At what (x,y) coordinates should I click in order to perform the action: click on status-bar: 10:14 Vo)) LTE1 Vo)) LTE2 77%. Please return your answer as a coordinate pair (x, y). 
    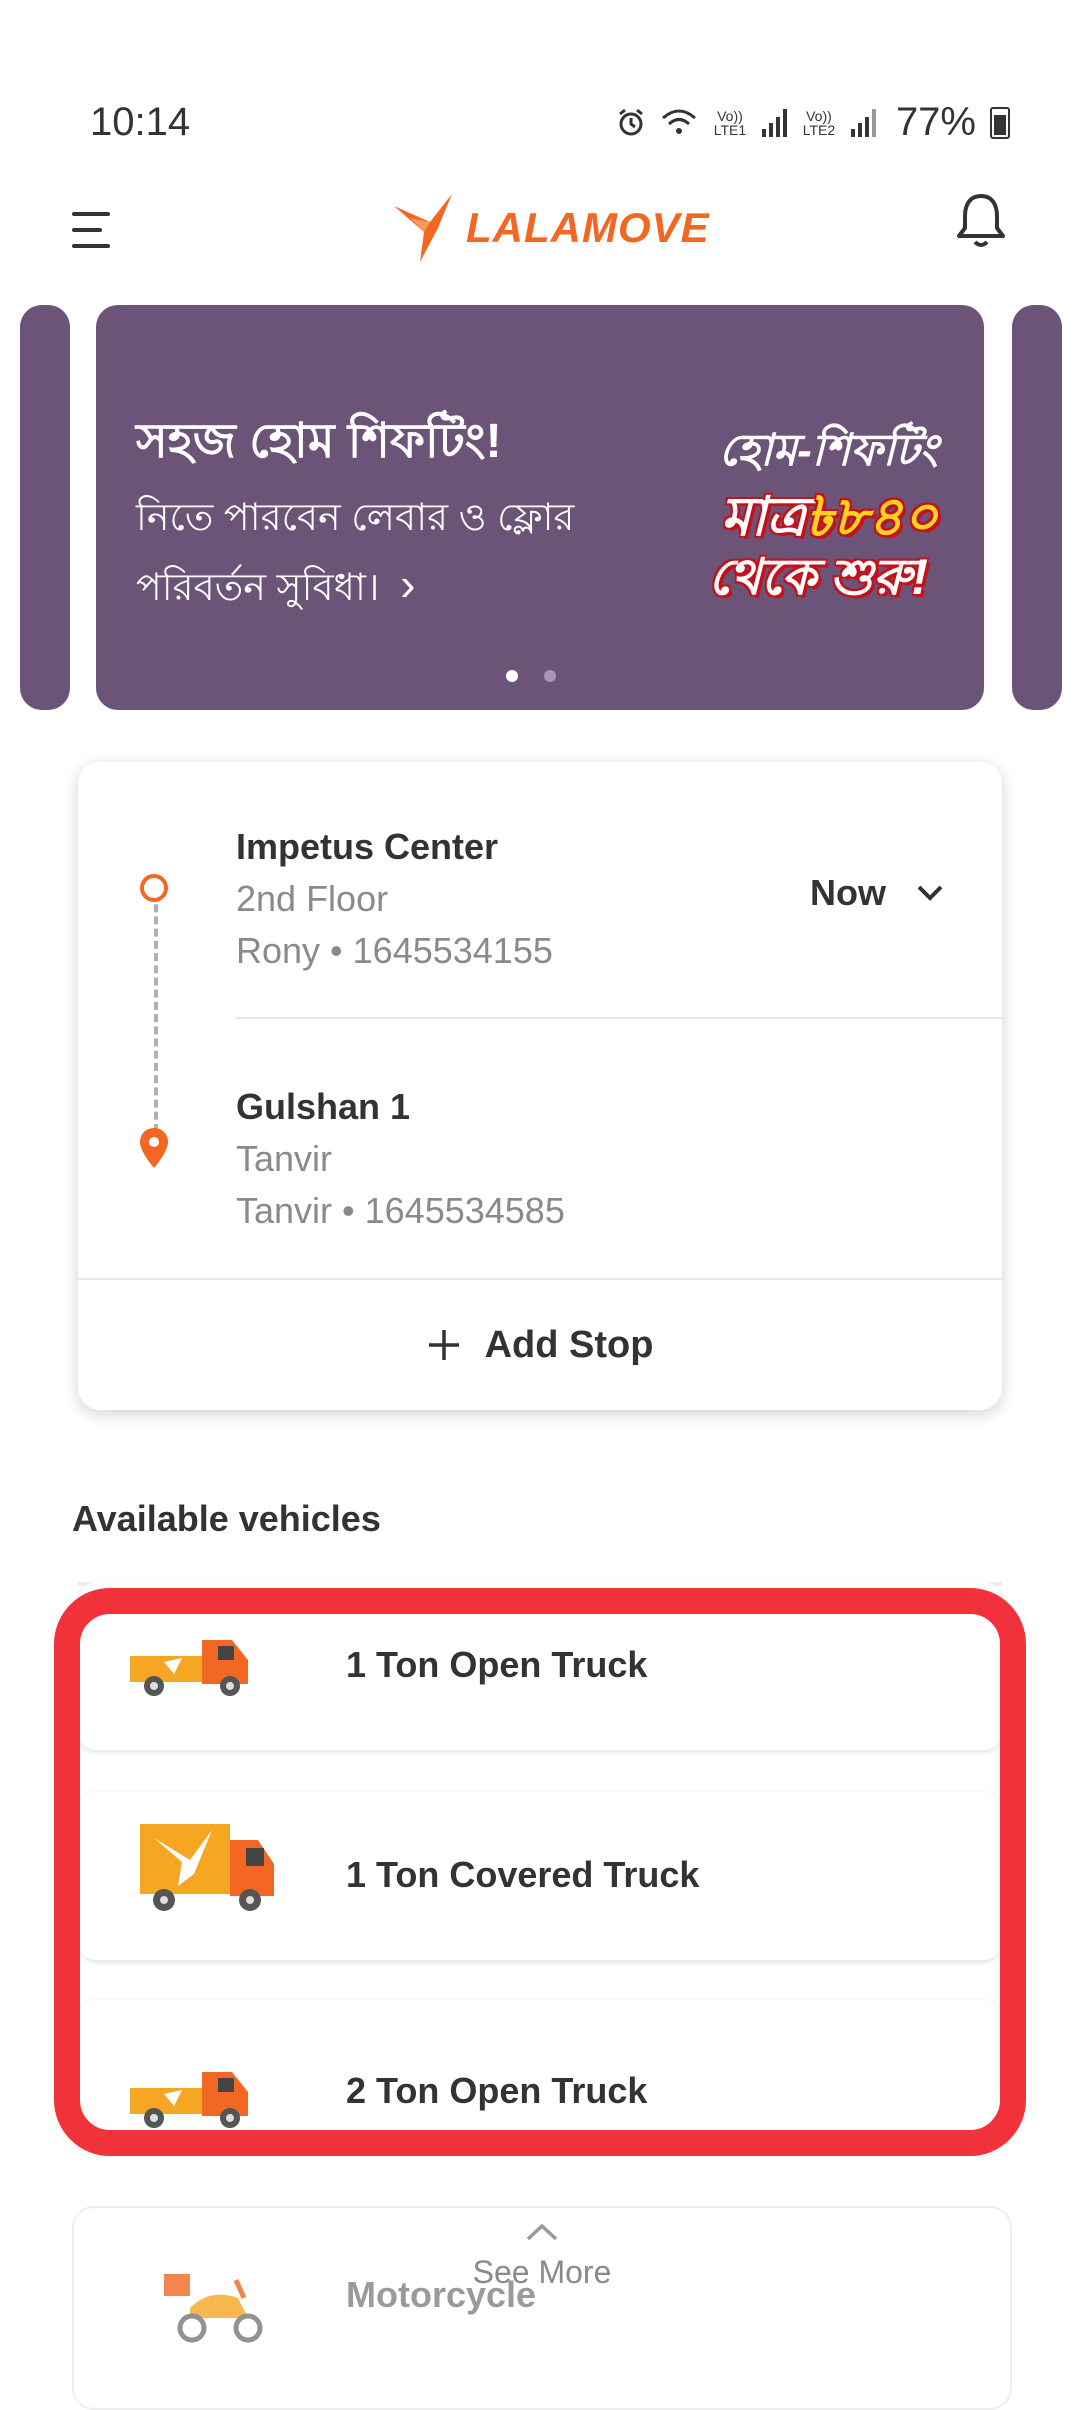
    Looking at the image, I should click on (540, 95).